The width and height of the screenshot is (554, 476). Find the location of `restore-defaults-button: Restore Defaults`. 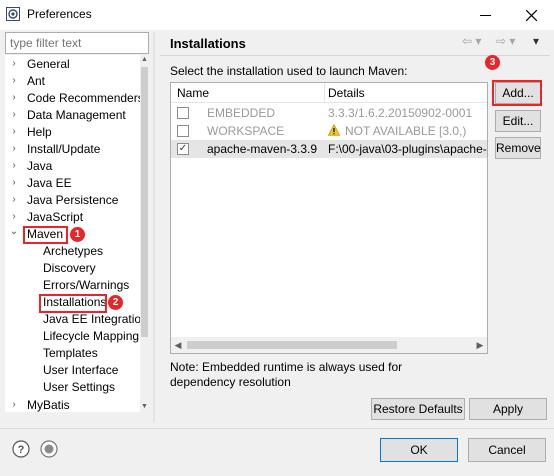

restore-defaults-button: Restore Defaults is located at coordinates (418, 409).